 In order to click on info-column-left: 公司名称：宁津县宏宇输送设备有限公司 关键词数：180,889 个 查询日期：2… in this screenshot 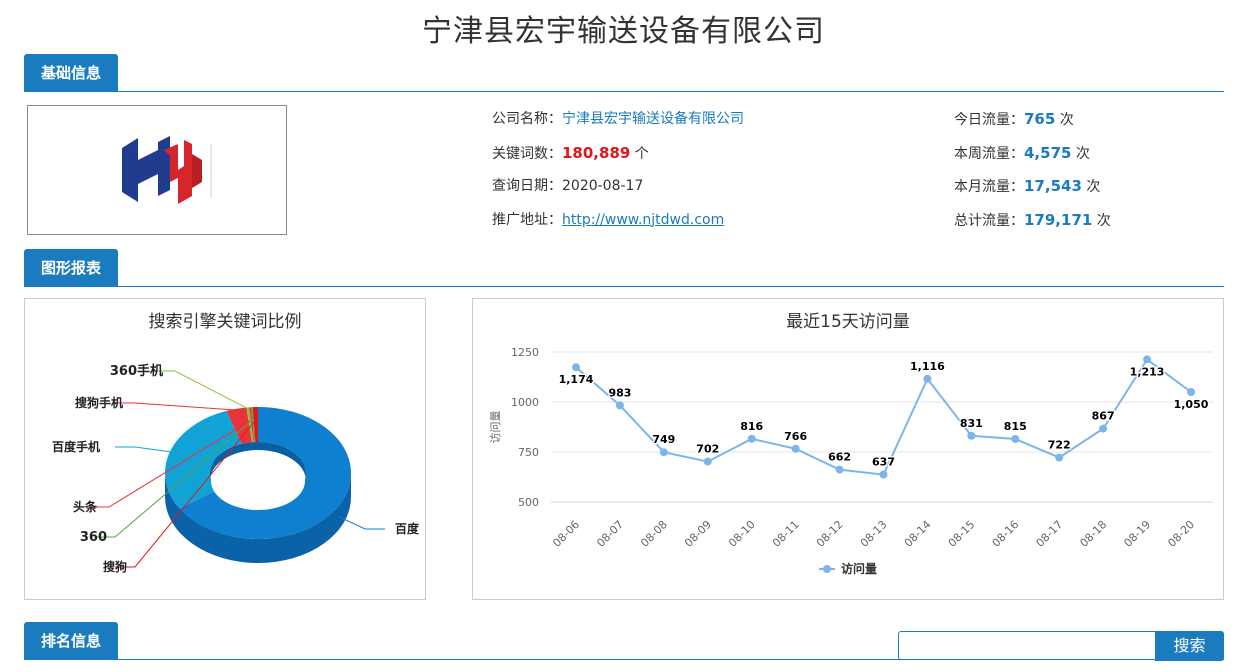, I will do `click(618, 172)`.